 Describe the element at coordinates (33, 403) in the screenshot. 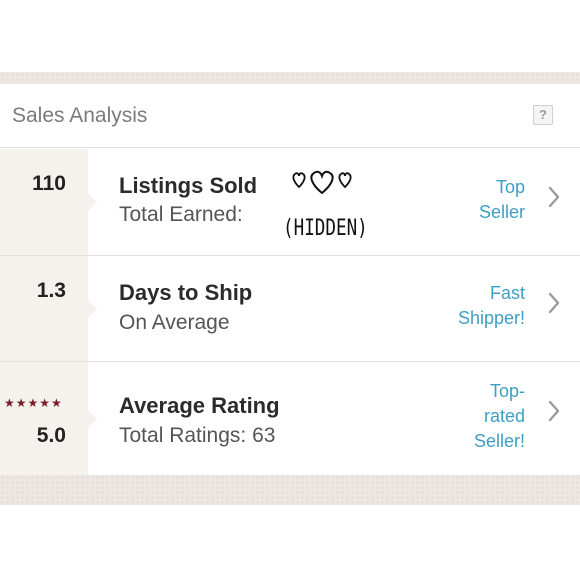

I see `star-rating-icon: ★★★★★` at that location.